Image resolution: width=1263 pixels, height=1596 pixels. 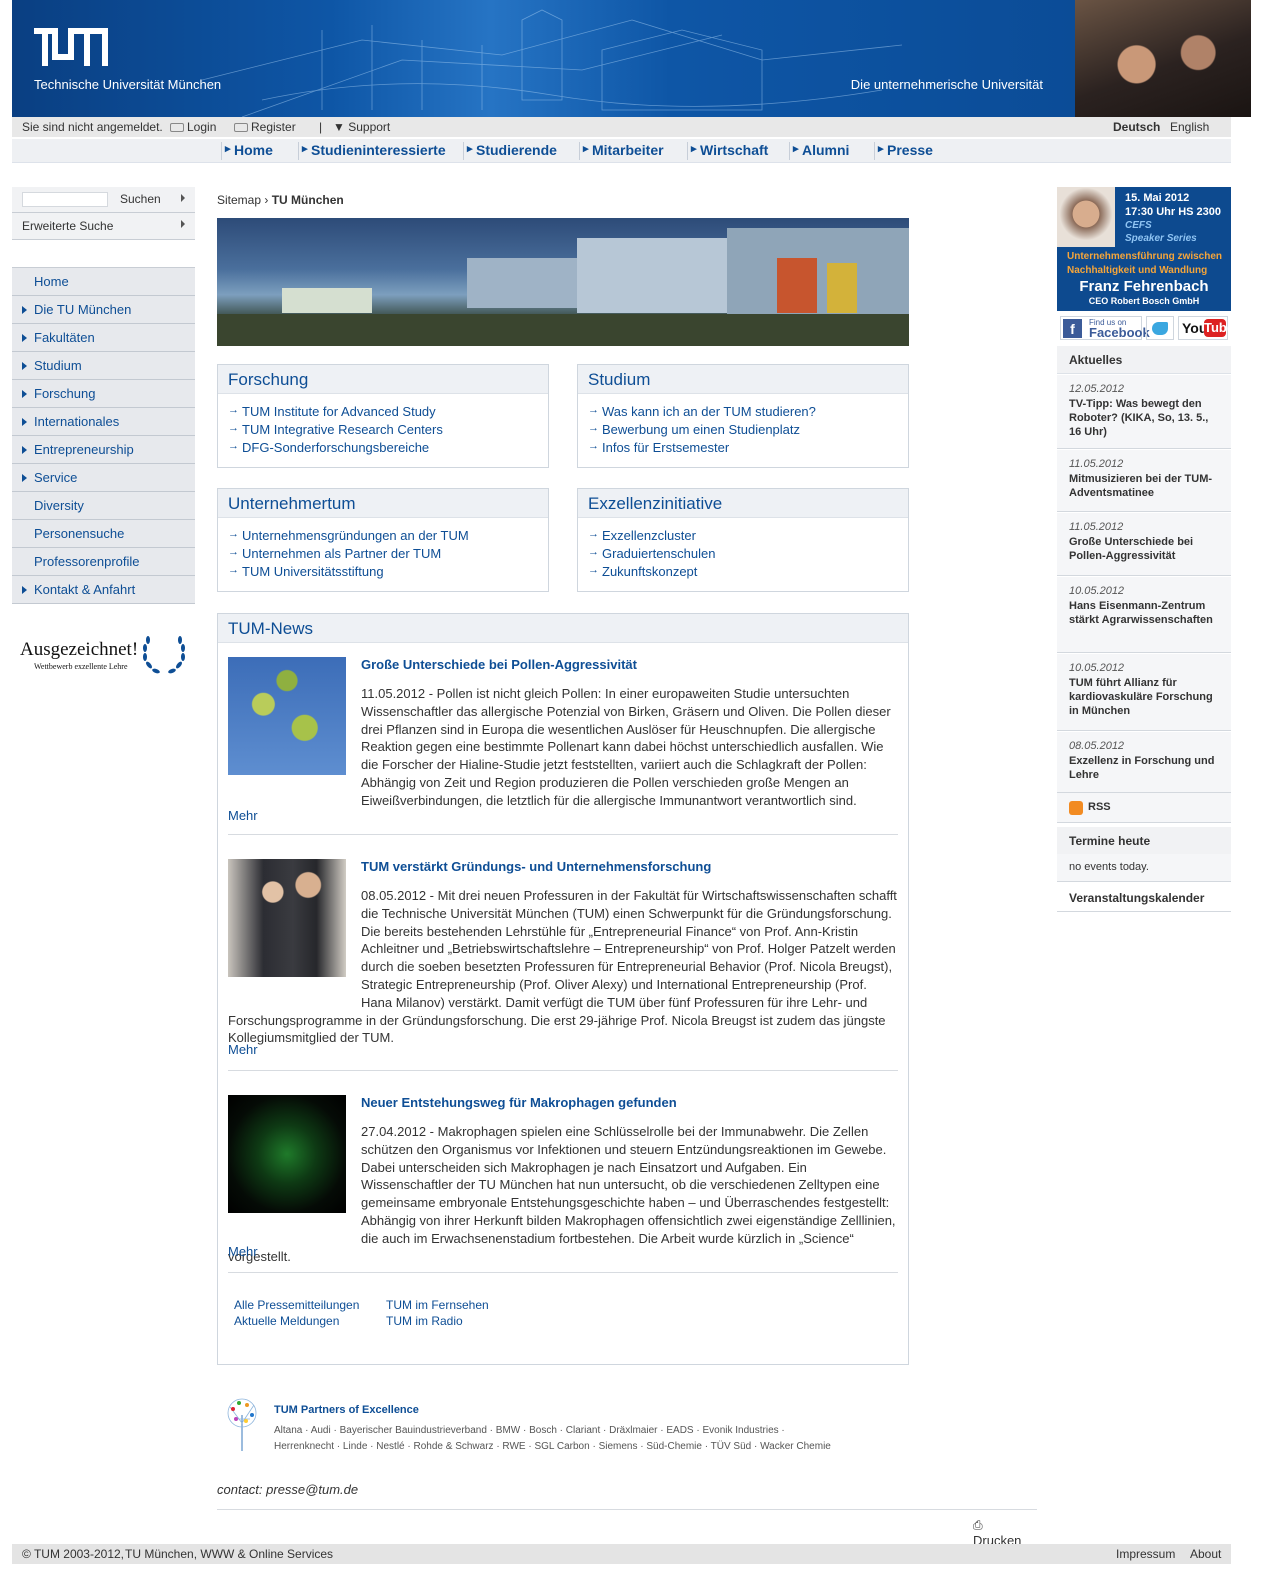 I want to click on register-link: Register, so click(x=265, y=127).